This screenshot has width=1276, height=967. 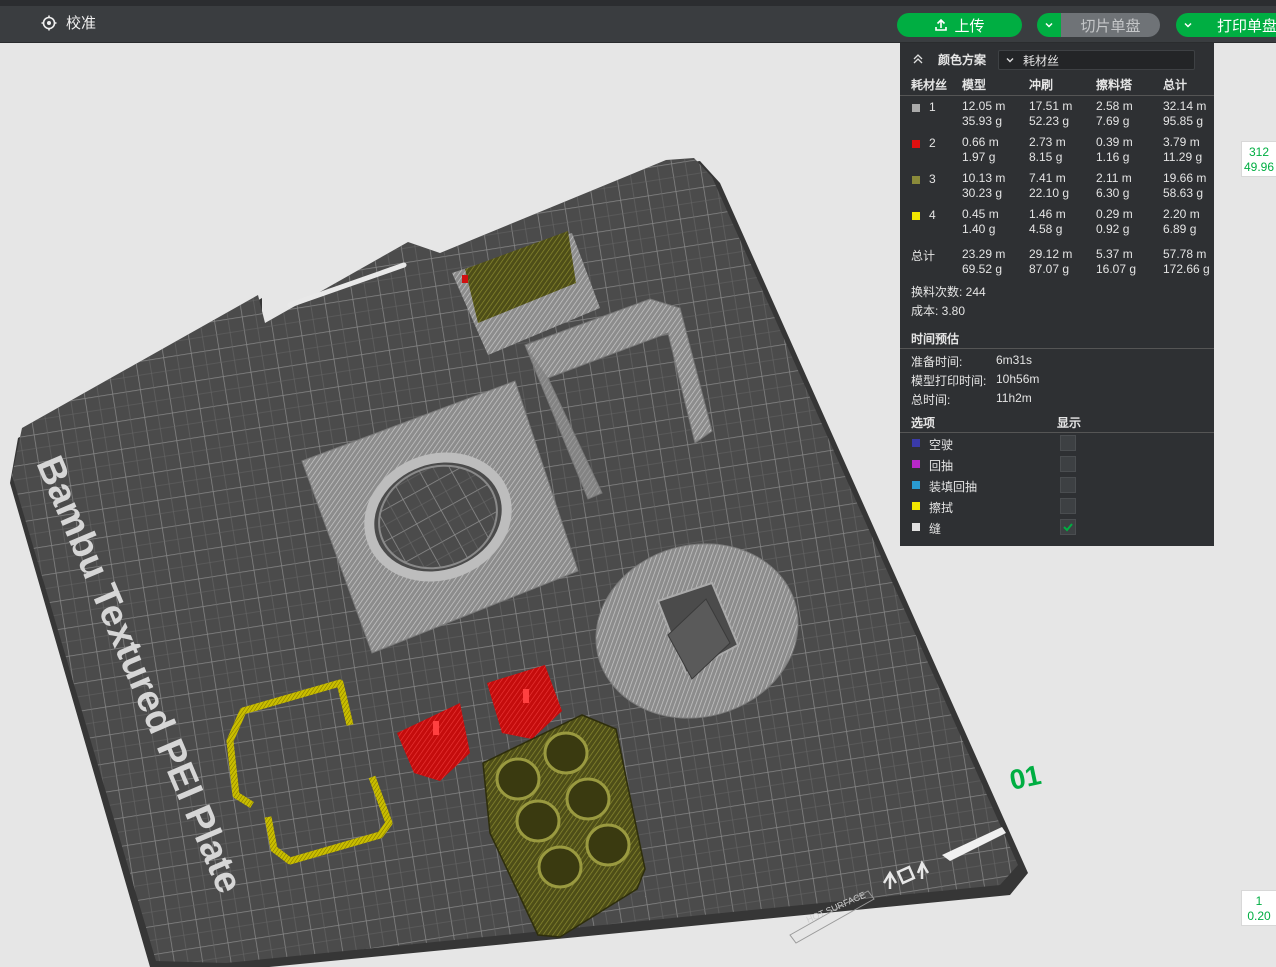 I want to click on flush-weight: 8.15 g, so click(x=1046, y=157).